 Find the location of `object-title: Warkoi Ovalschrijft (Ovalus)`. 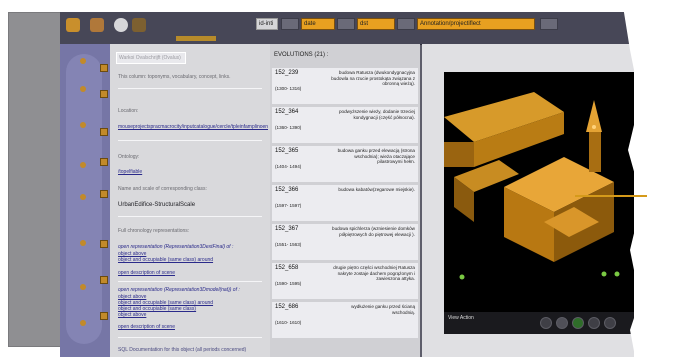

object-title: Warkoi Ovalschrijft (Ovalus) is located at coordinates (151, 58).